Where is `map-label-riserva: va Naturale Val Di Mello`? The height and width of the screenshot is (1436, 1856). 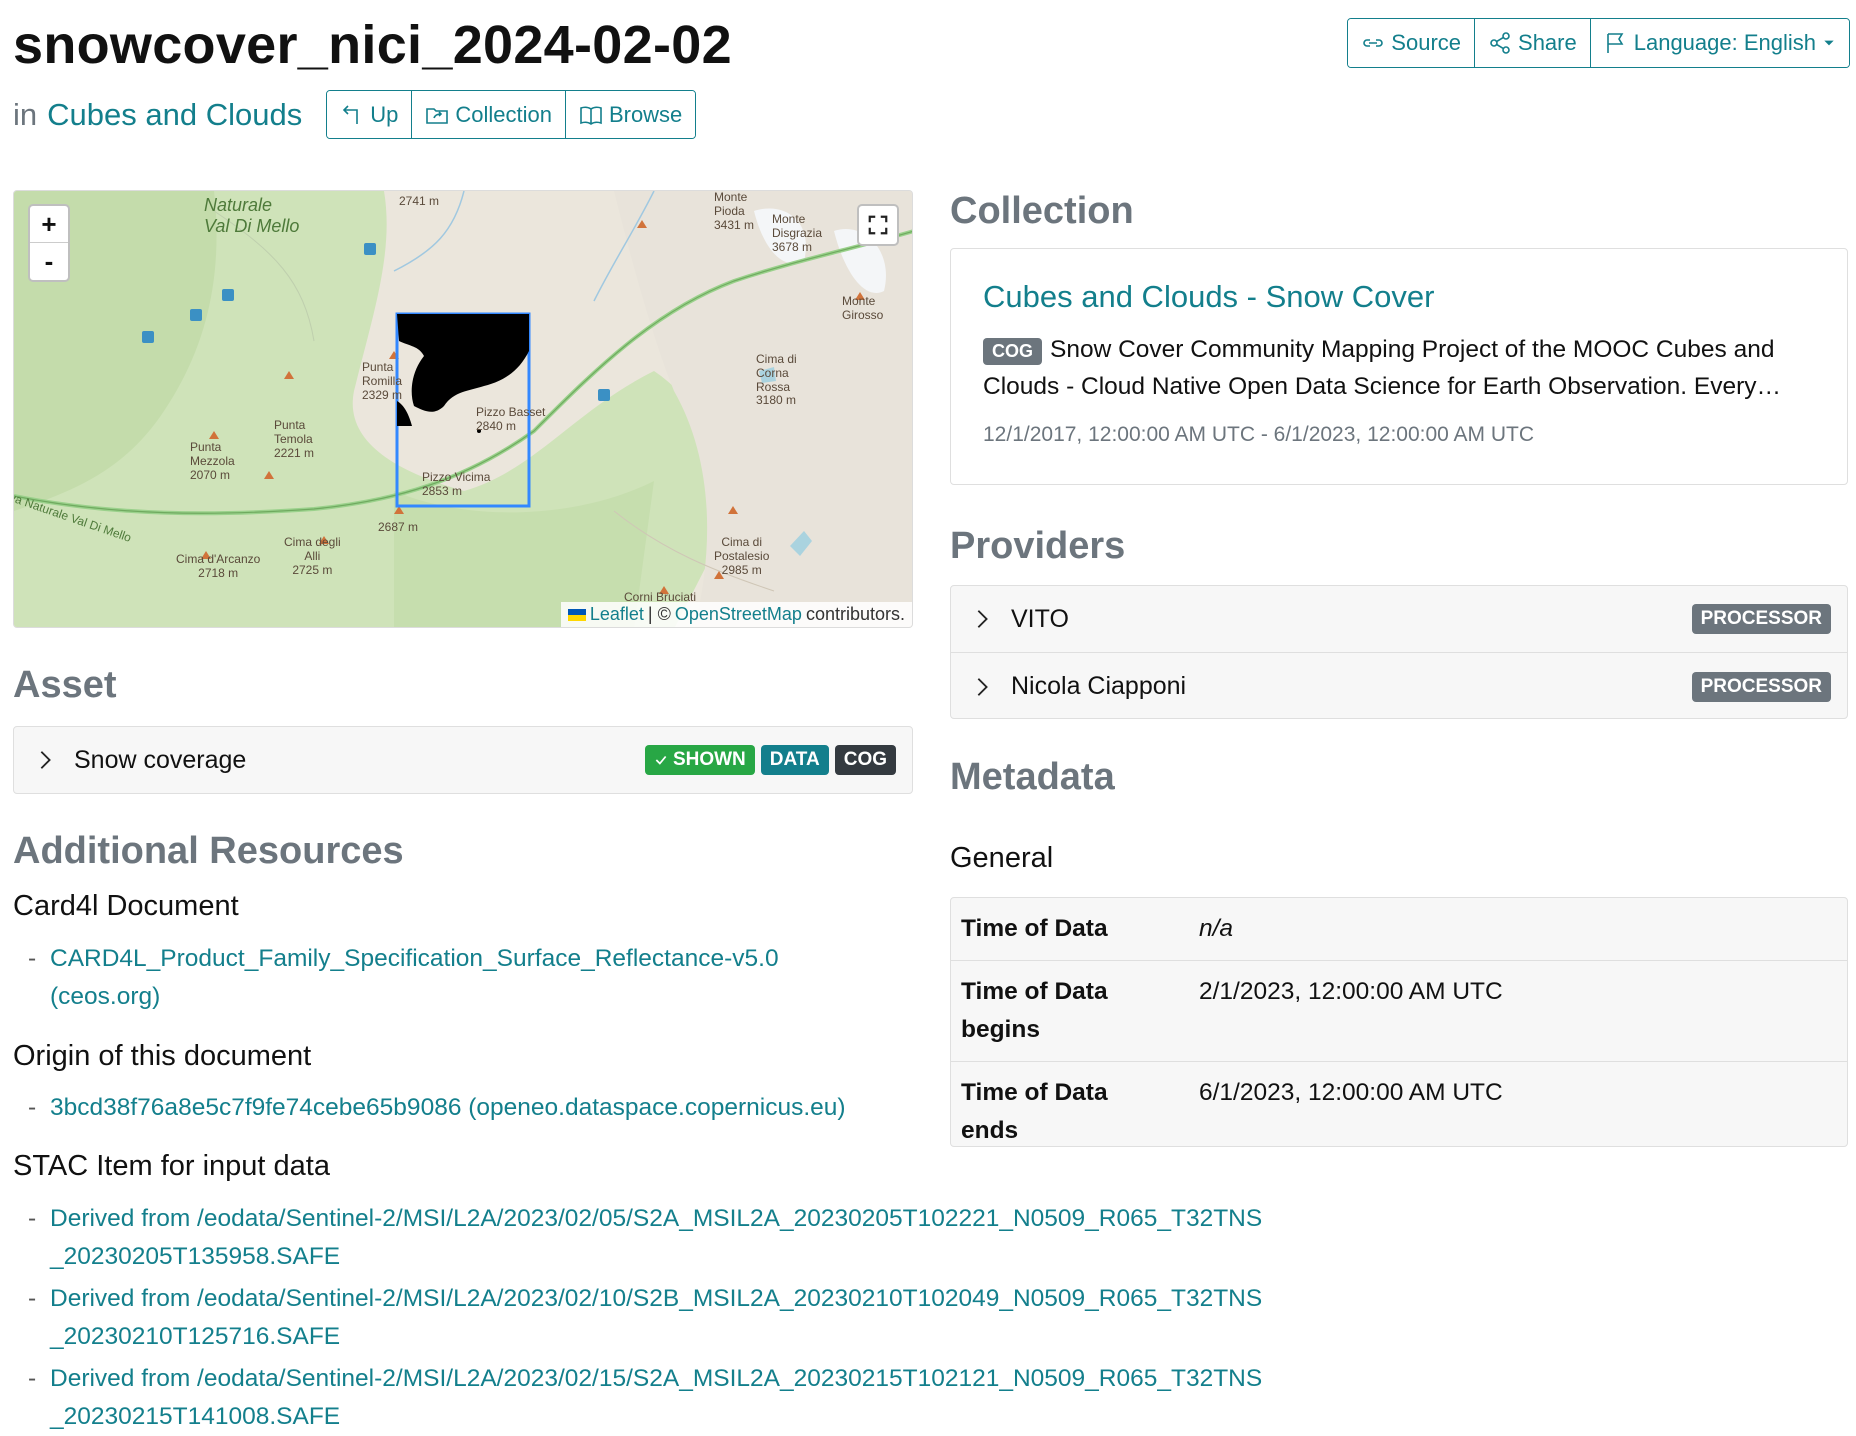 map-label-riserva: va Naturale Val Di Mello is located at coordinates (73, 517).